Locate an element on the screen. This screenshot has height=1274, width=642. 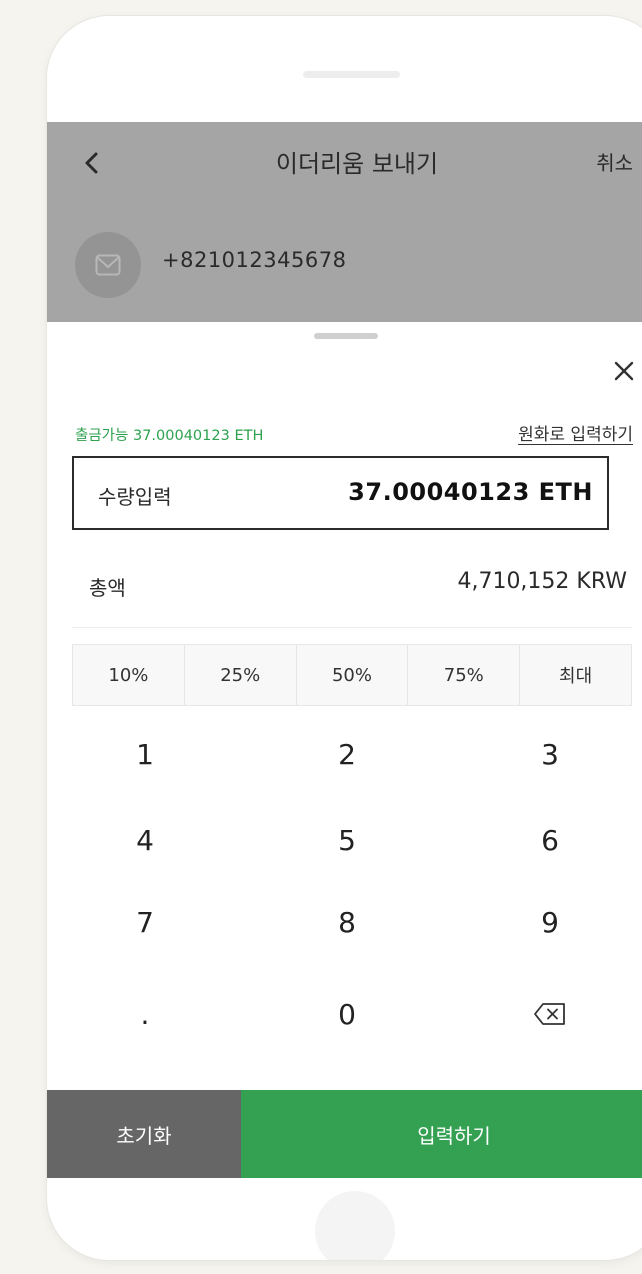
nav-bar: 이더리움 보내기 취소 is located at coordinates (344, 164).